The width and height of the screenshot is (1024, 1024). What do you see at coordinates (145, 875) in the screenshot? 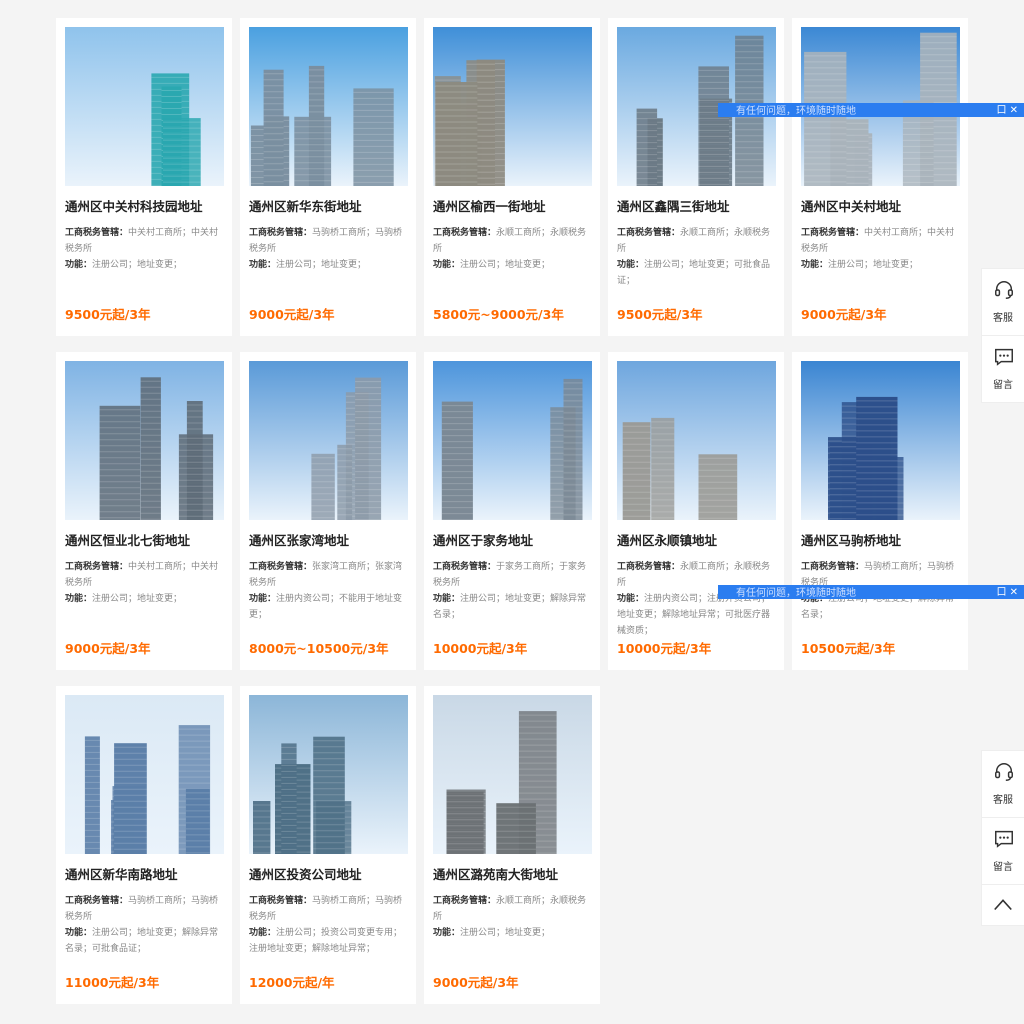
I see `listing-title: 通州区新华南路地址` at bounding box center [145, 875].